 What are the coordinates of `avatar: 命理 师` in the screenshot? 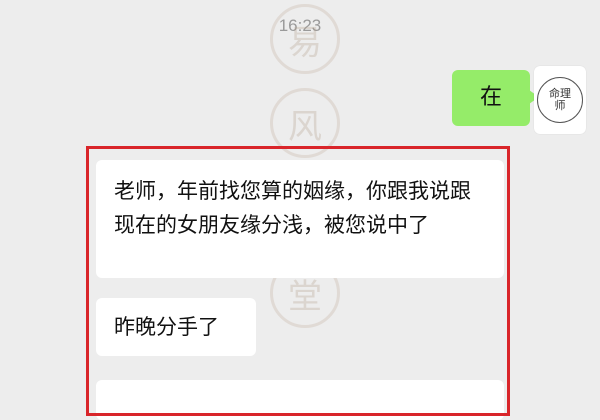 It's located at (560, 100).